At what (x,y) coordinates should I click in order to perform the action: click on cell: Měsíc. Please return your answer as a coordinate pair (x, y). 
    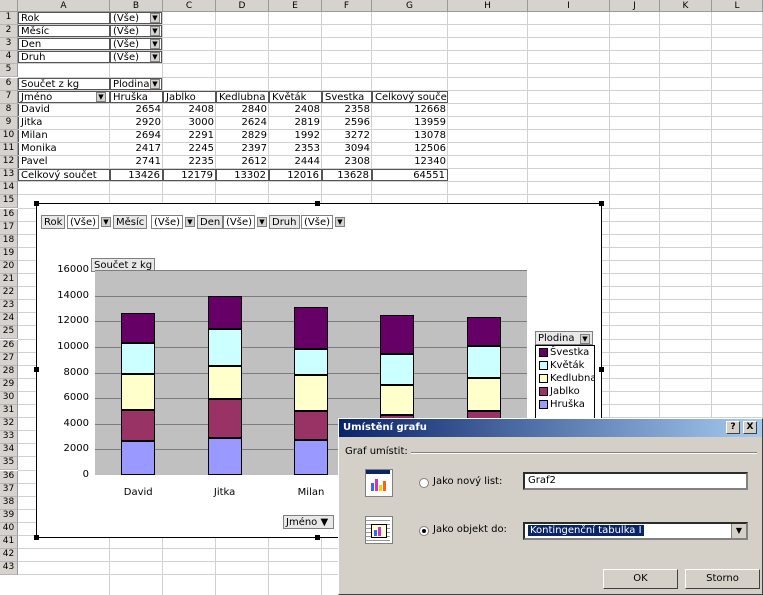
    Looking at the image, I should click on (64, 31).